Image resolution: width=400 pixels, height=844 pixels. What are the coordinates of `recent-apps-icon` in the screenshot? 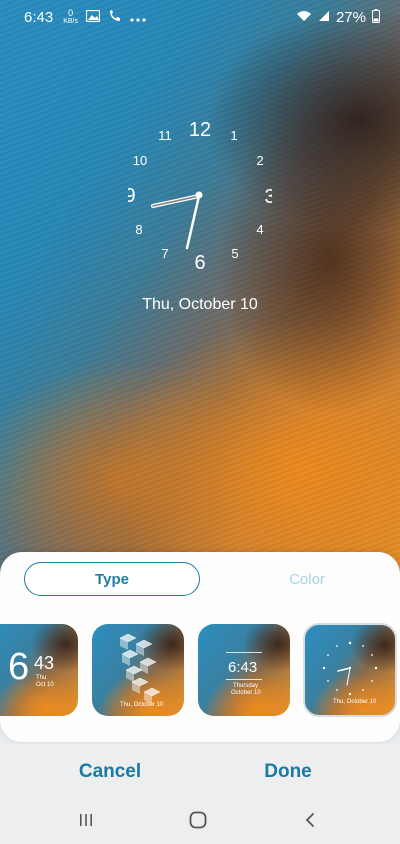 It's located at (86, 820).